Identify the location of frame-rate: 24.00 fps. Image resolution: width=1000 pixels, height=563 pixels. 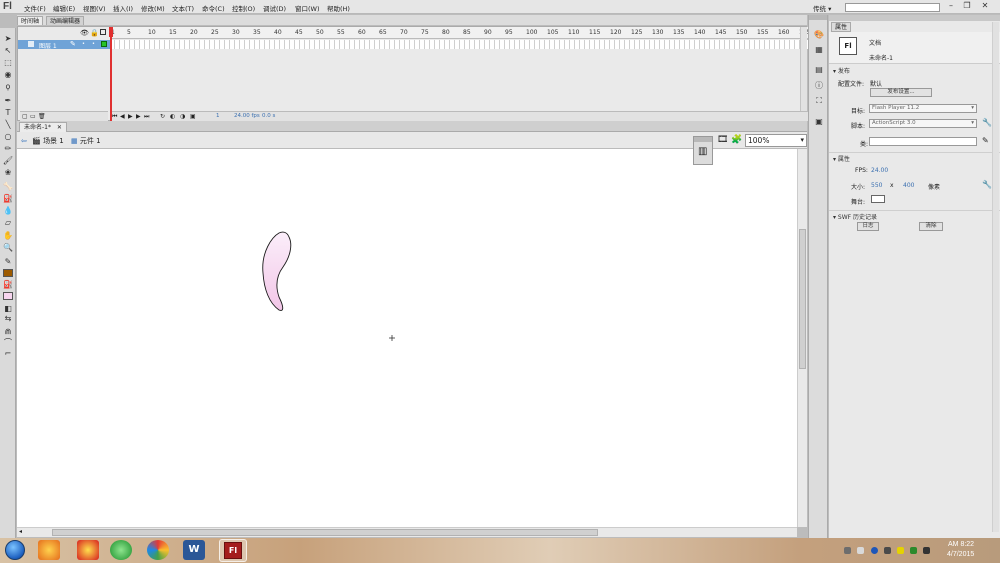
(247, 116).